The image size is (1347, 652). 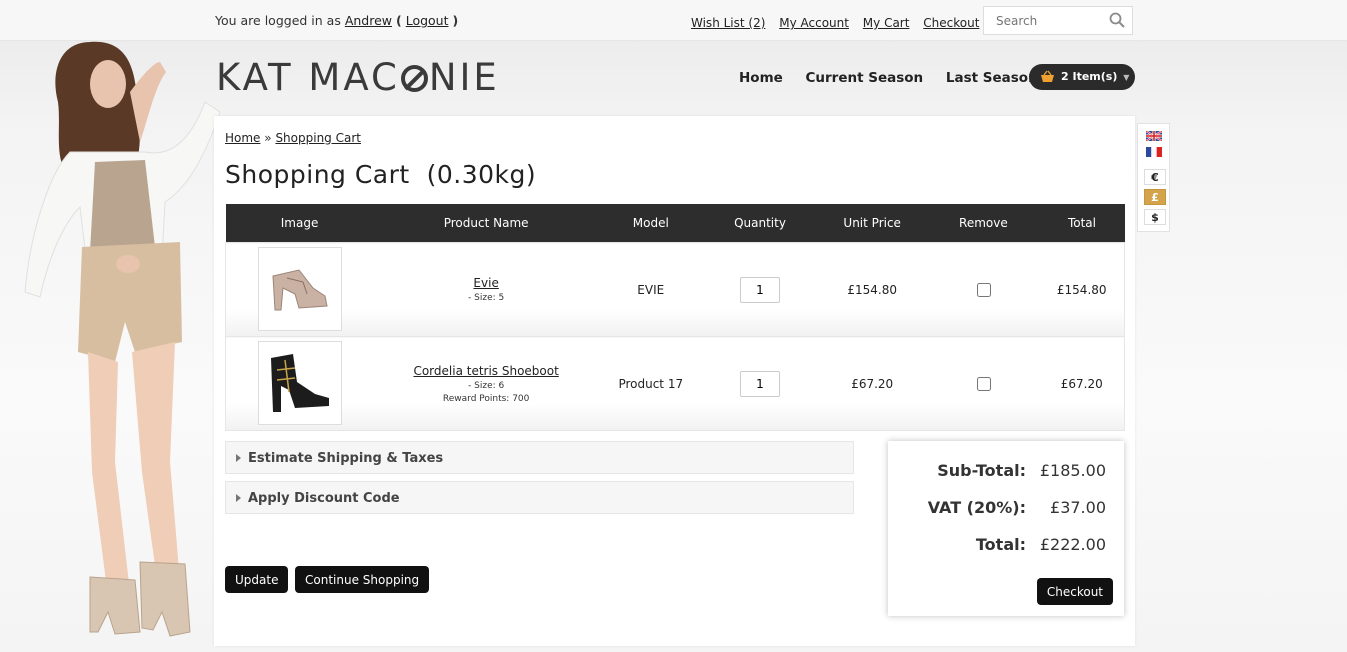 What do you see at coordinates (318, 138) in the screenshot?
I see `breadcrumb-shopping-cart: Shopping Cart` at bounding box center [318, 138].